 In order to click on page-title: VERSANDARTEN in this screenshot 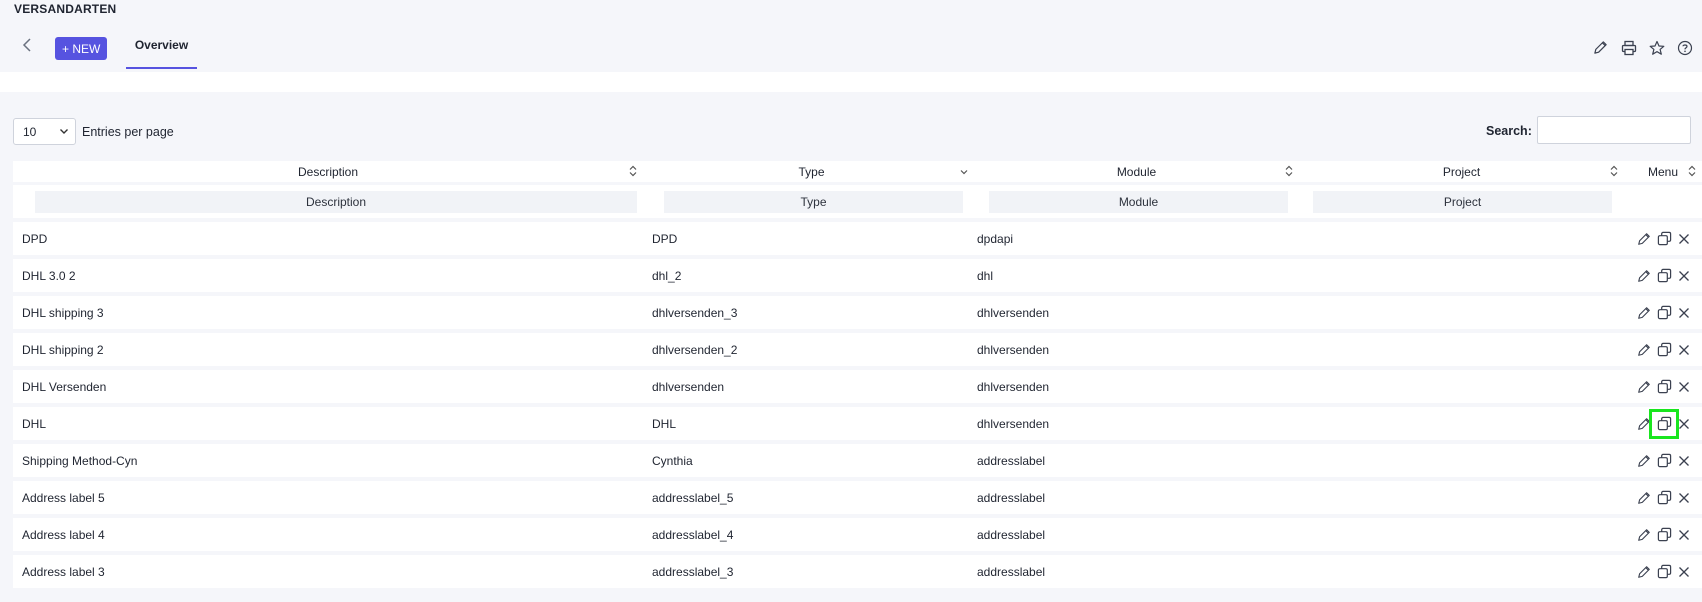, I will do `click(65, 9)`.